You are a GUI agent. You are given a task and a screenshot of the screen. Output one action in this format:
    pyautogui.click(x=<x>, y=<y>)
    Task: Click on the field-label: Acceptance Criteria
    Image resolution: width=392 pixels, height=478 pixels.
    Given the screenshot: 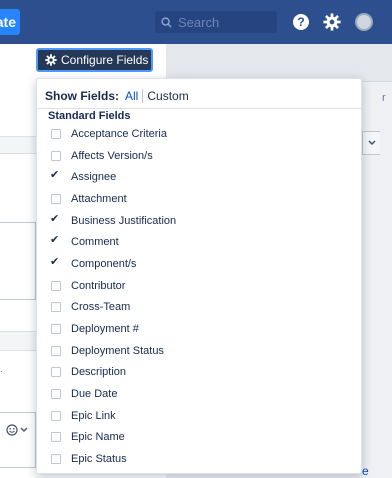 What is the action you would take?
    pyautogui.click(x=119, y=133)
    